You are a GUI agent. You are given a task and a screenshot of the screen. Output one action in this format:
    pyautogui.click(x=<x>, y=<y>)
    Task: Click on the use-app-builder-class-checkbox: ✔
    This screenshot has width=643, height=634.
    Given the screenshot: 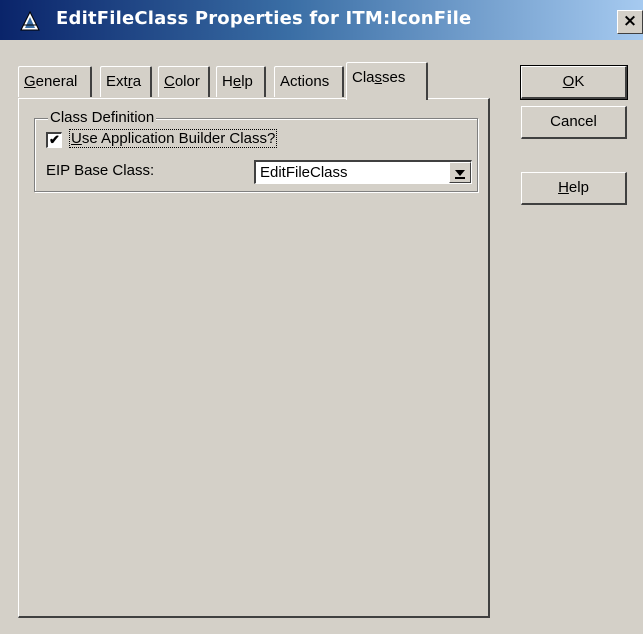 What is the action you would take?
    pyautogui.click(x=54, y=140)
    